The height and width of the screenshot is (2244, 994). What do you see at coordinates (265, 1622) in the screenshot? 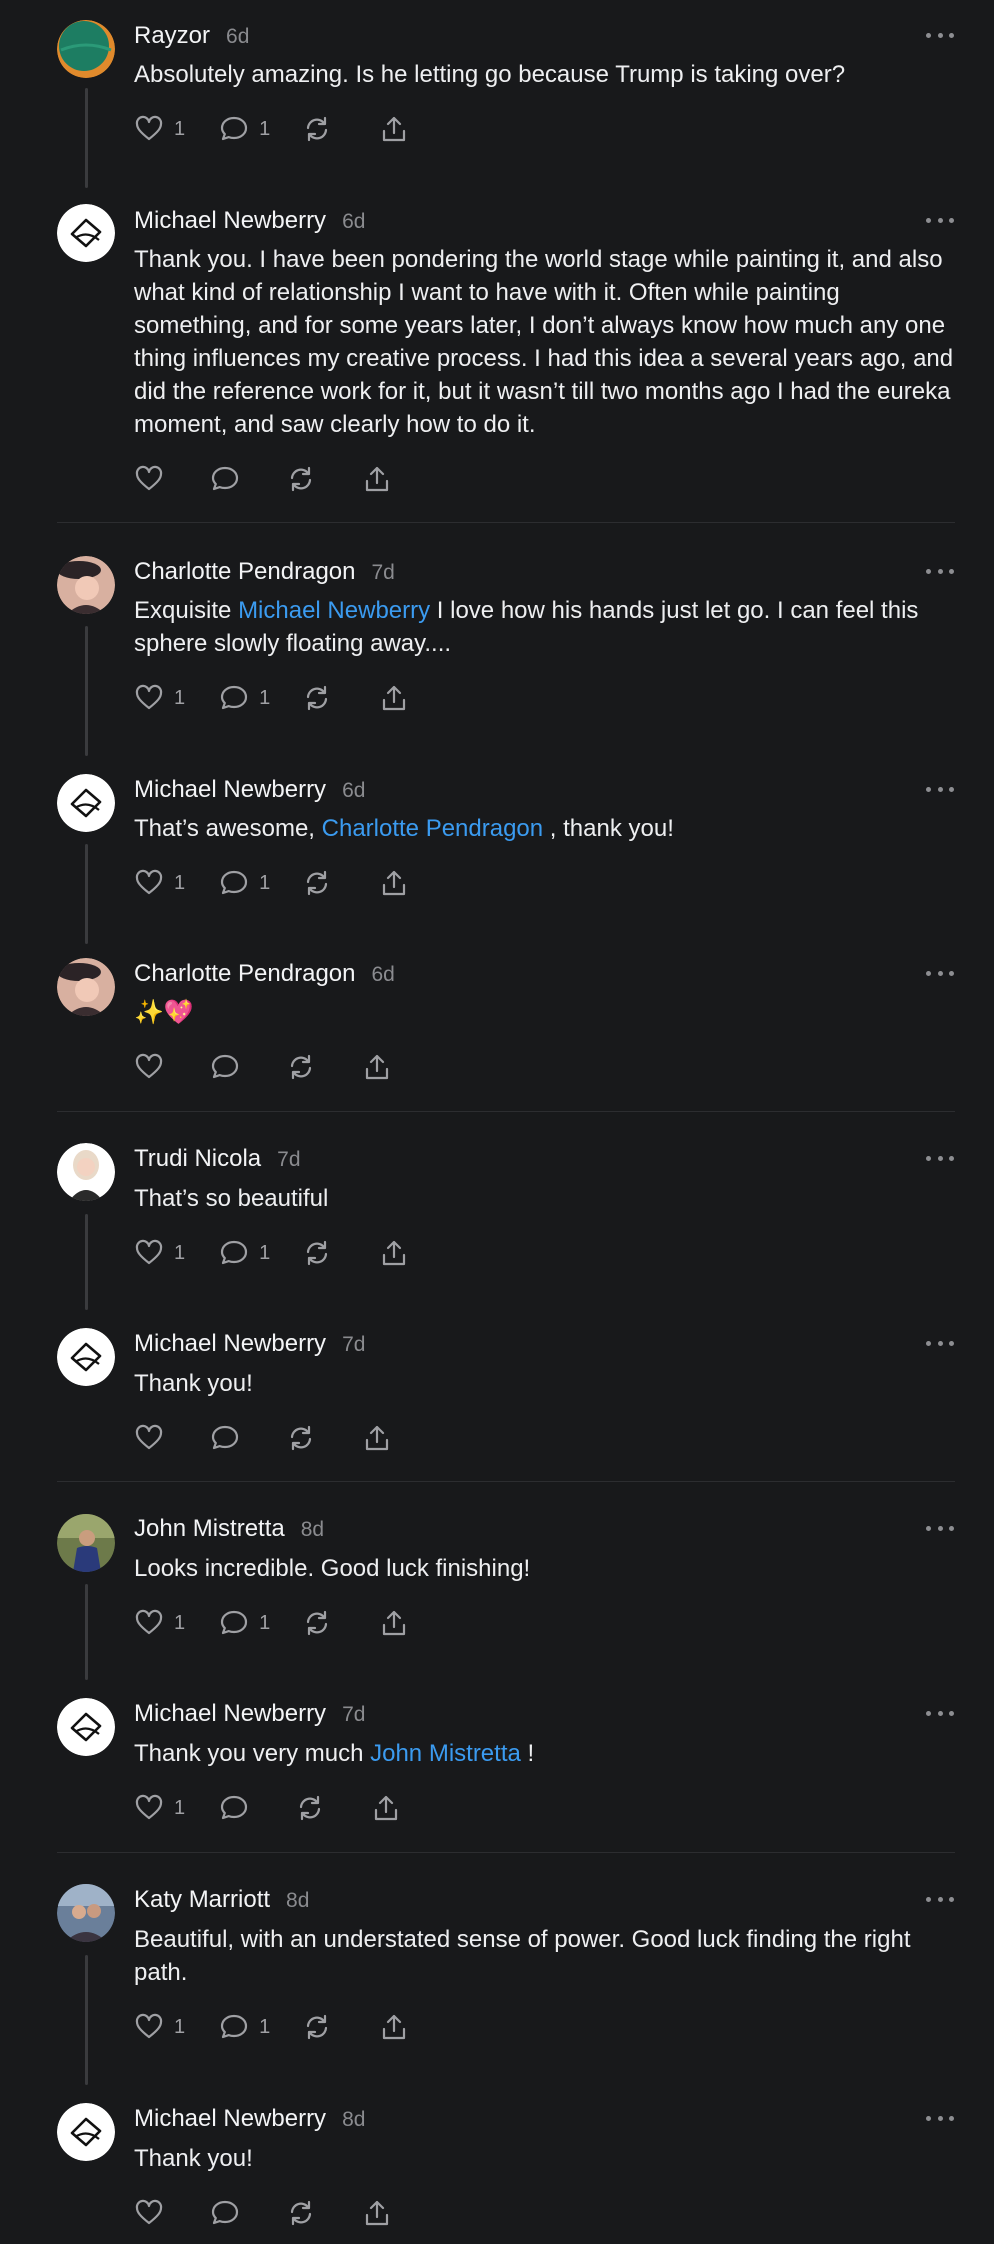
I see `reply-count: 1` at bounding box center [265, 1622].